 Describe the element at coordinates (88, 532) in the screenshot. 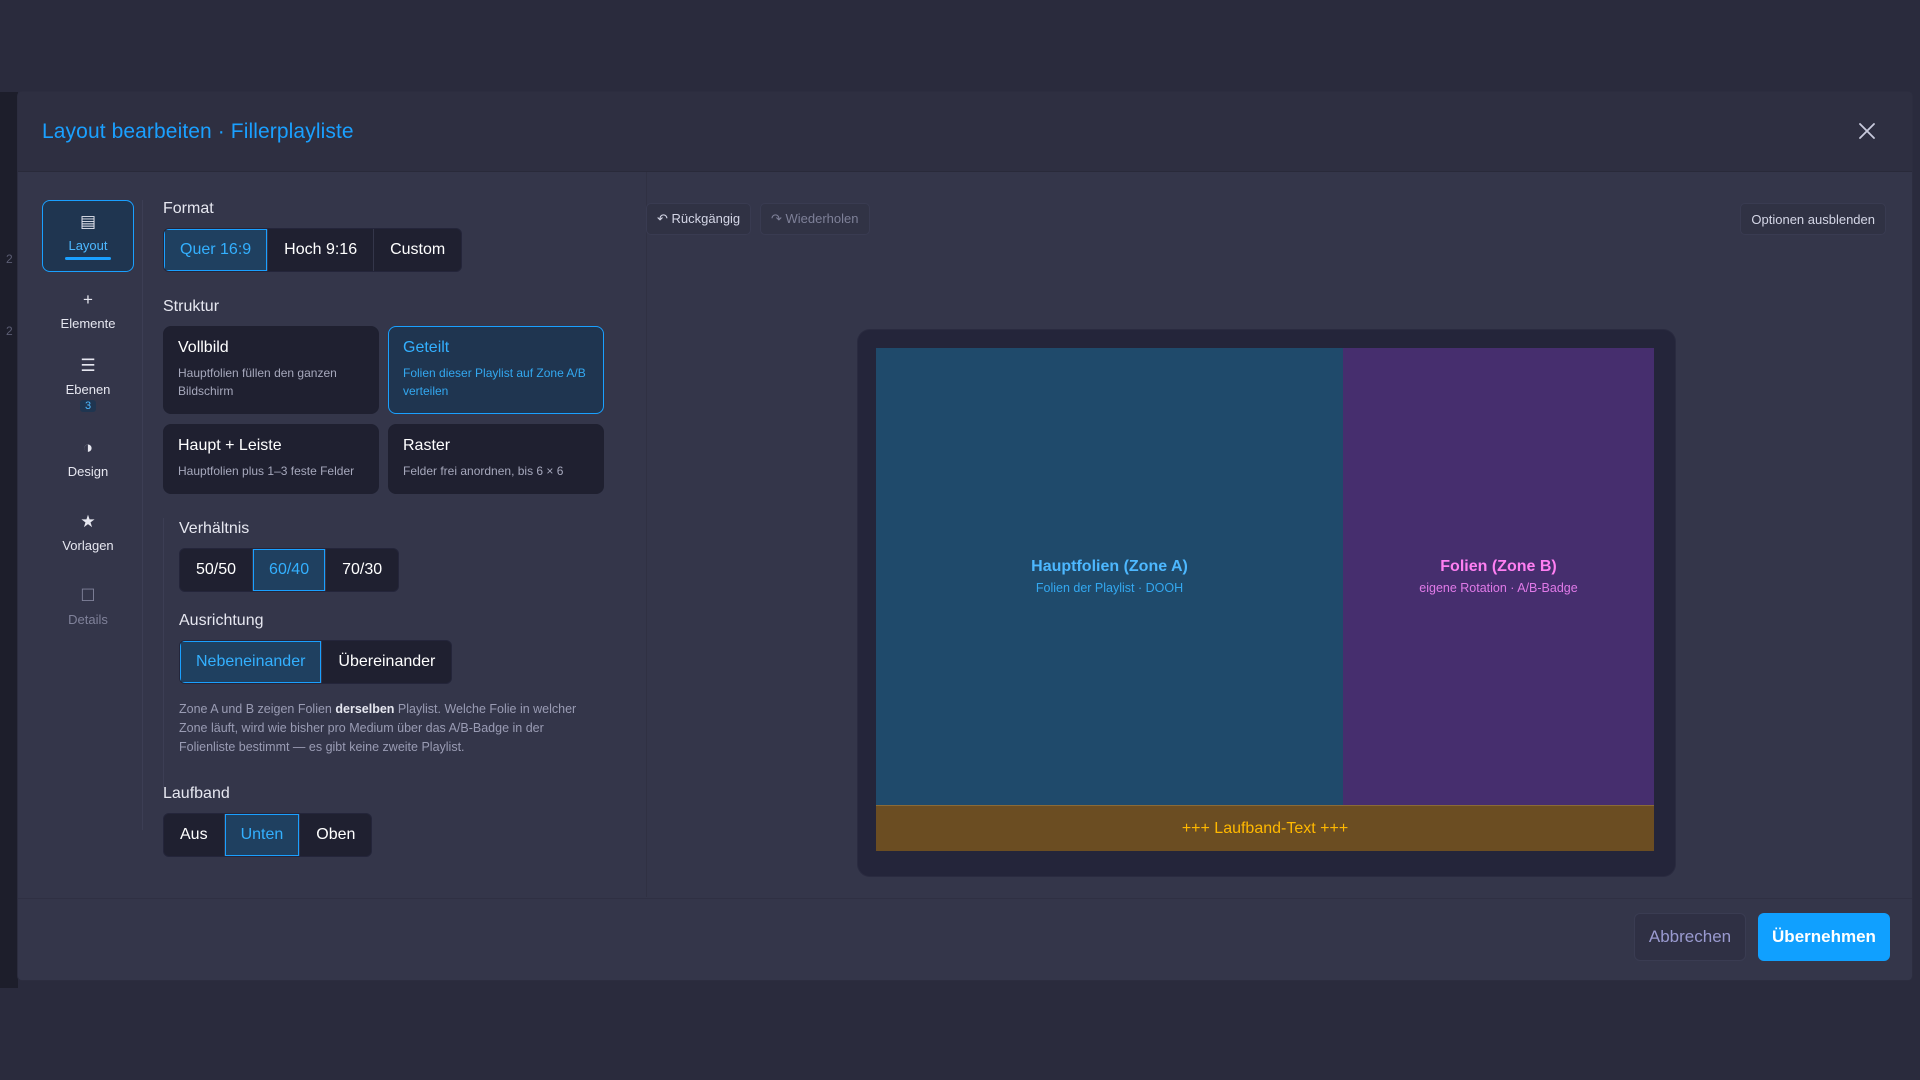

I see `rail-item-templates: ★ Vorlagen` at that location.